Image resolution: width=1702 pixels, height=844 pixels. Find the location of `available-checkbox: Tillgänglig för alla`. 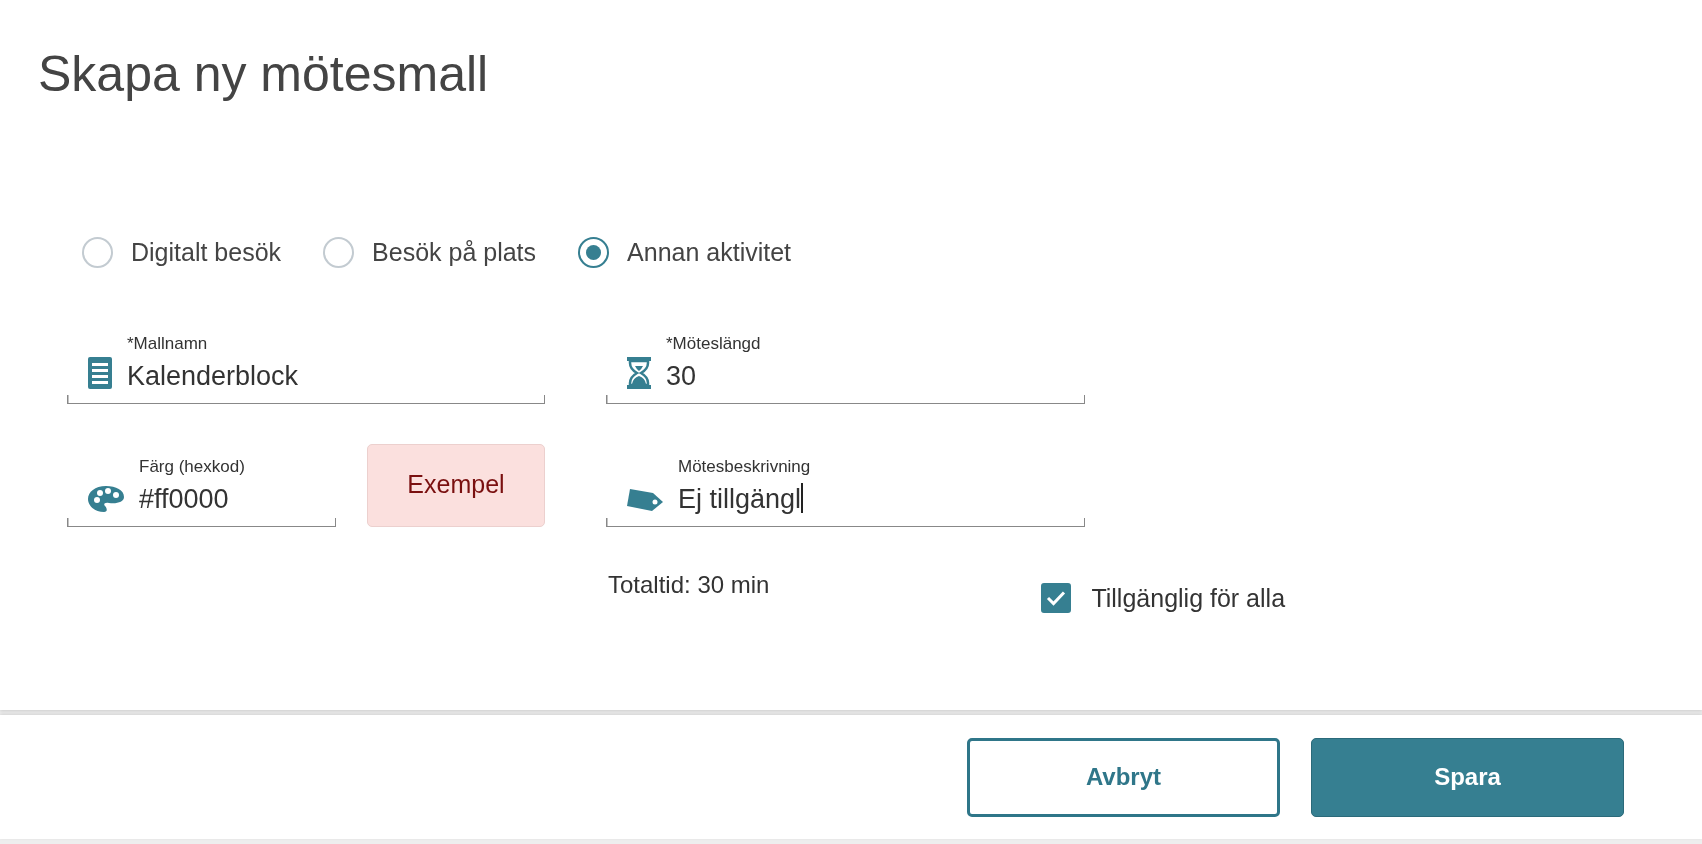

available-checkbox: Tillgänglig för alla is located at coordinates (1163, 598).